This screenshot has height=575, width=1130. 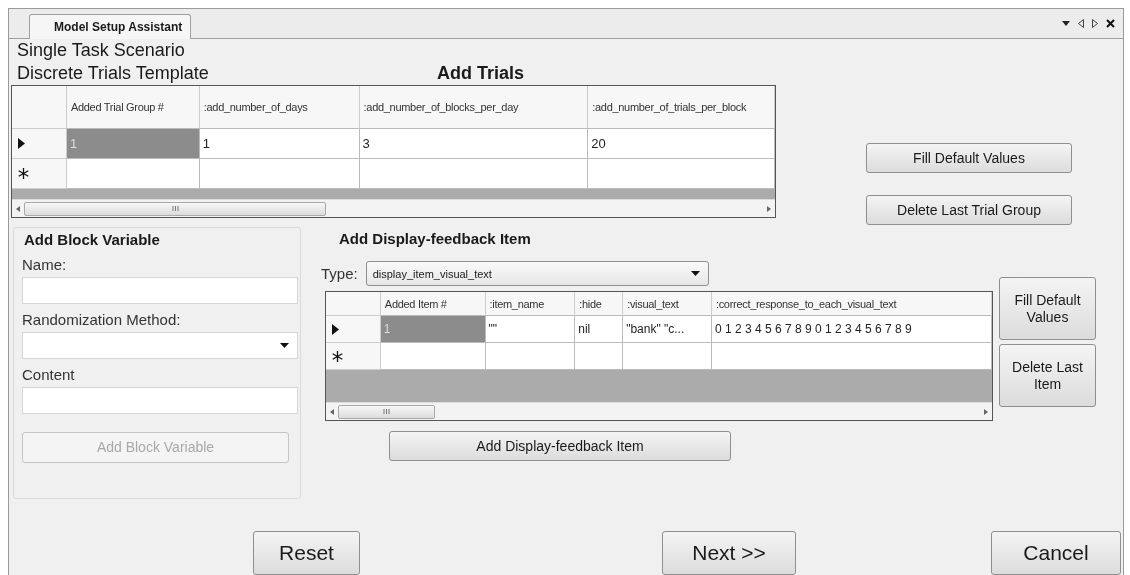 I want to click on grid-action-button: Delete Last Trial Group, so click(x=969, y=210).